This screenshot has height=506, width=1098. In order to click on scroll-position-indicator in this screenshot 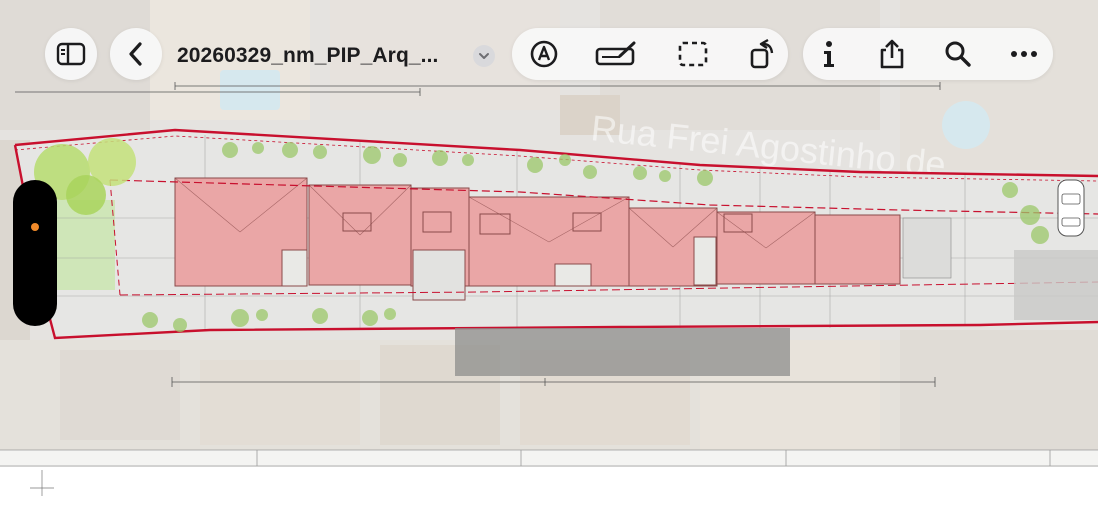, I will do `click(35, 227)`.